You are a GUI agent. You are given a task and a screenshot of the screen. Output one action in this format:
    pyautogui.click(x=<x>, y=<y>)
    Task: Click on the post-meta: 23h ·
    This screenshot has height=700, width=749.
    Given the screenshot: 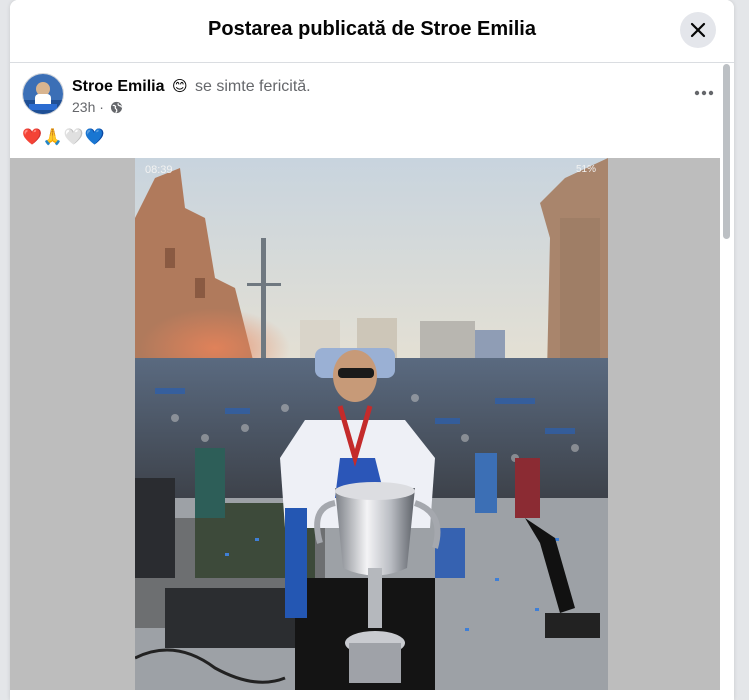 What is the action you would take?
    pyautogui.click(x=97, y=108)
    